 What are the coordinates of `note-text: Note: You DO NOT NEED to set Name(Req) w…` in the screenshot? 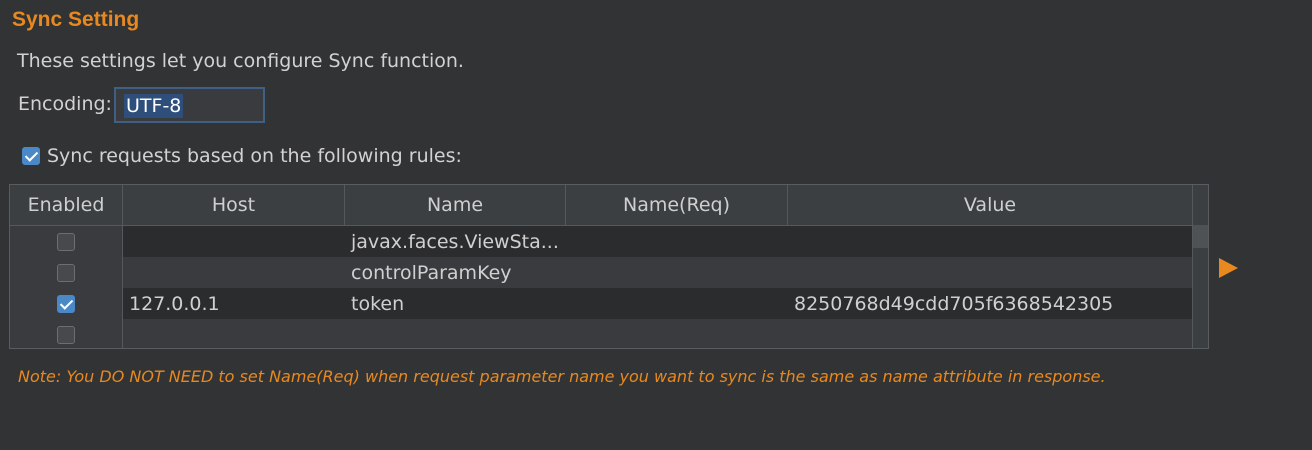 It's located at (562, 376).